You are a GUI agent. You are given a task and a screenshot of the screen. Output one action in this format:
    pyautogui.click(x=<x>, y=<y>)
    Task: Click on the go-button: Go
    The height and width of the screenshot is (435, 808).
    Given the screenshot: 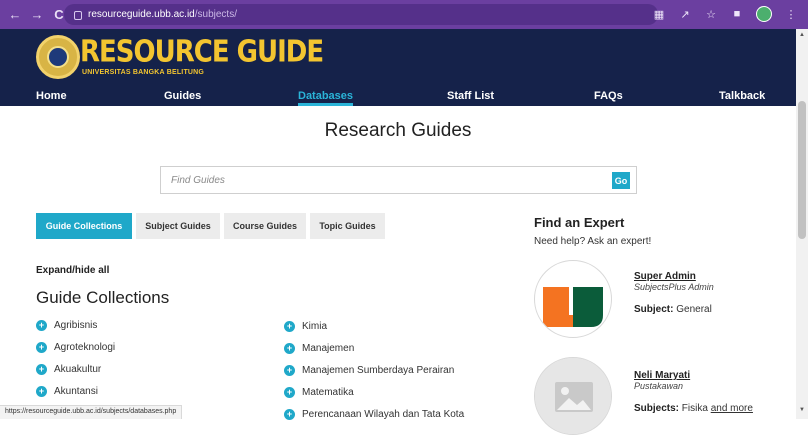 What is the action you would take?
    pyautogui.click(x=621, y=180)
    